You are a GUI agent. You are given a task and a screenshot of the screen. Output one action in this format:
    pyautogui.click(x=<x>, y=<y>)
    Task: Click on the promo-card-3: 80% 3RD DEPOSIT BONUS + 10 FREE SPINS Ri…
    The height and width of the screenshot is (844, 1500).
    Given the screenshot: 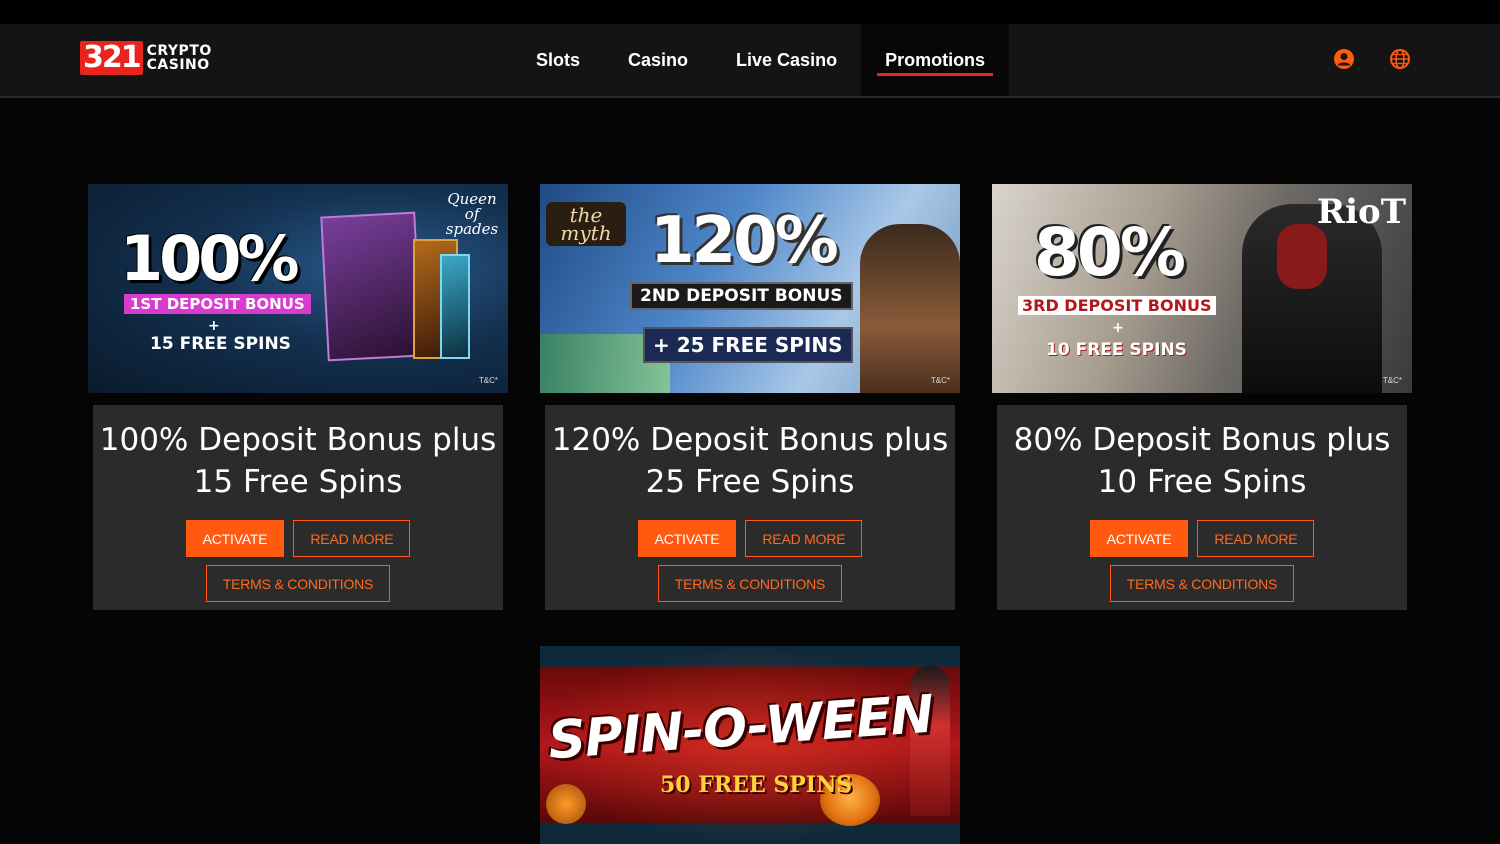 What is the action you would take?
    pyautogui.click(x=1202, y=397)
    